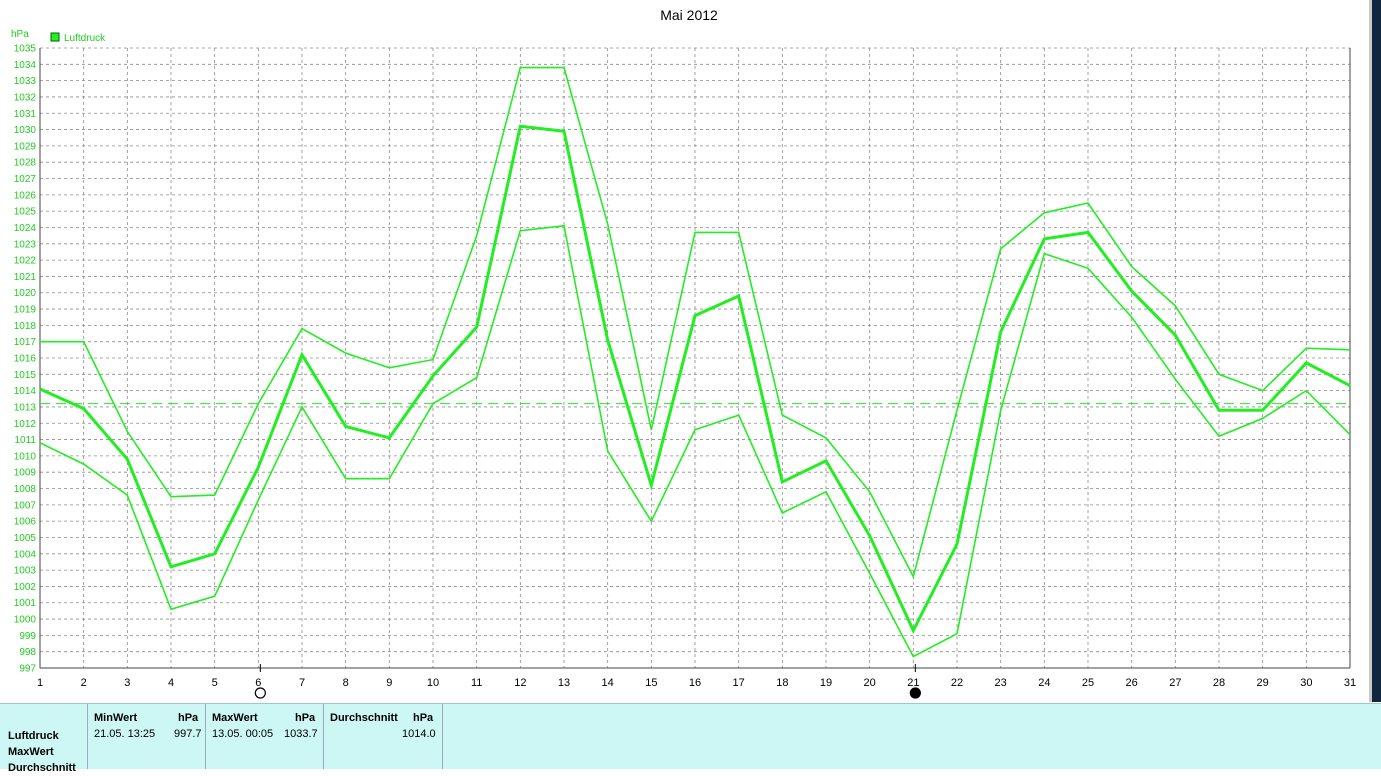  What do you see at coordinates (25, 293) in the screenshot?
I see `y-tick-label: 1020` at bounding box center [25, 293].